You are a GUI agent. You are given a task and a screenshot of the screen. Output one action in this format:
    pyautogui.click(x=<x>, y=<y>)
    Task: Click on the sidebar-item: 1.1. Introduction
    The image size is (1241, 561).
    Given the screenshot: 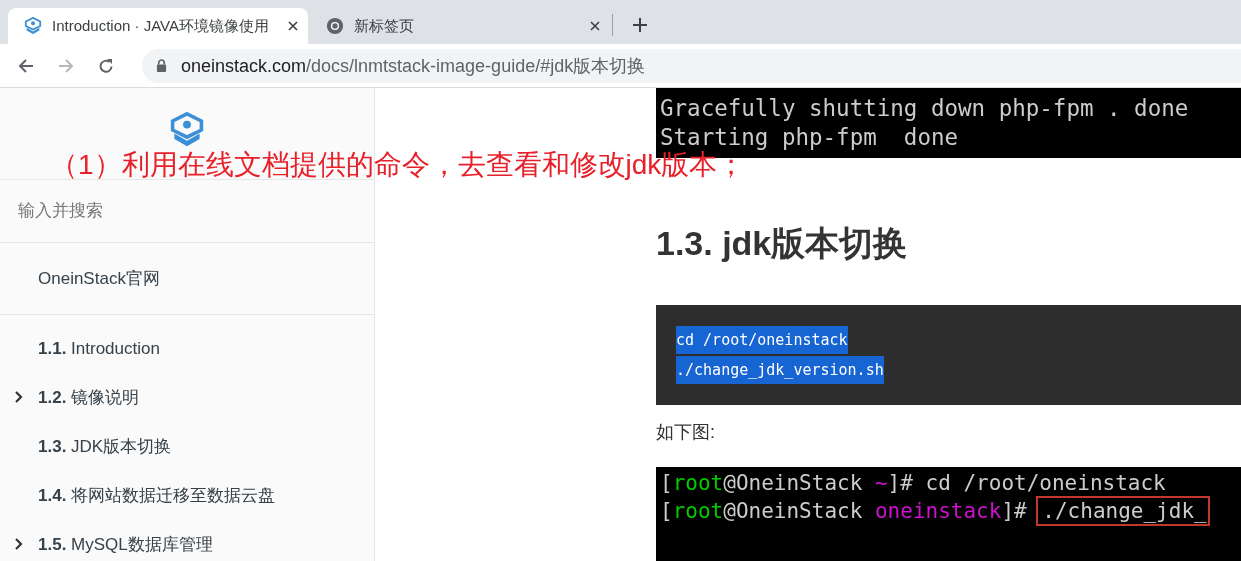 What is the action you would take?
    pyautogui.click(x=187, y=348)
    